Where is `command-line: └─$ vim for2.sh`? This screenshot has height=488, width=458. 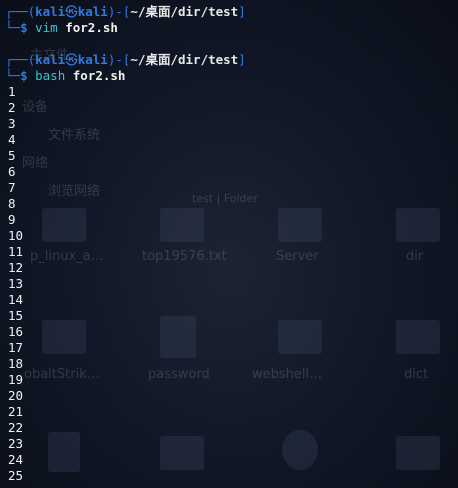
command-line: └─$ vim for2.sh is located at coordinates (61, 27).